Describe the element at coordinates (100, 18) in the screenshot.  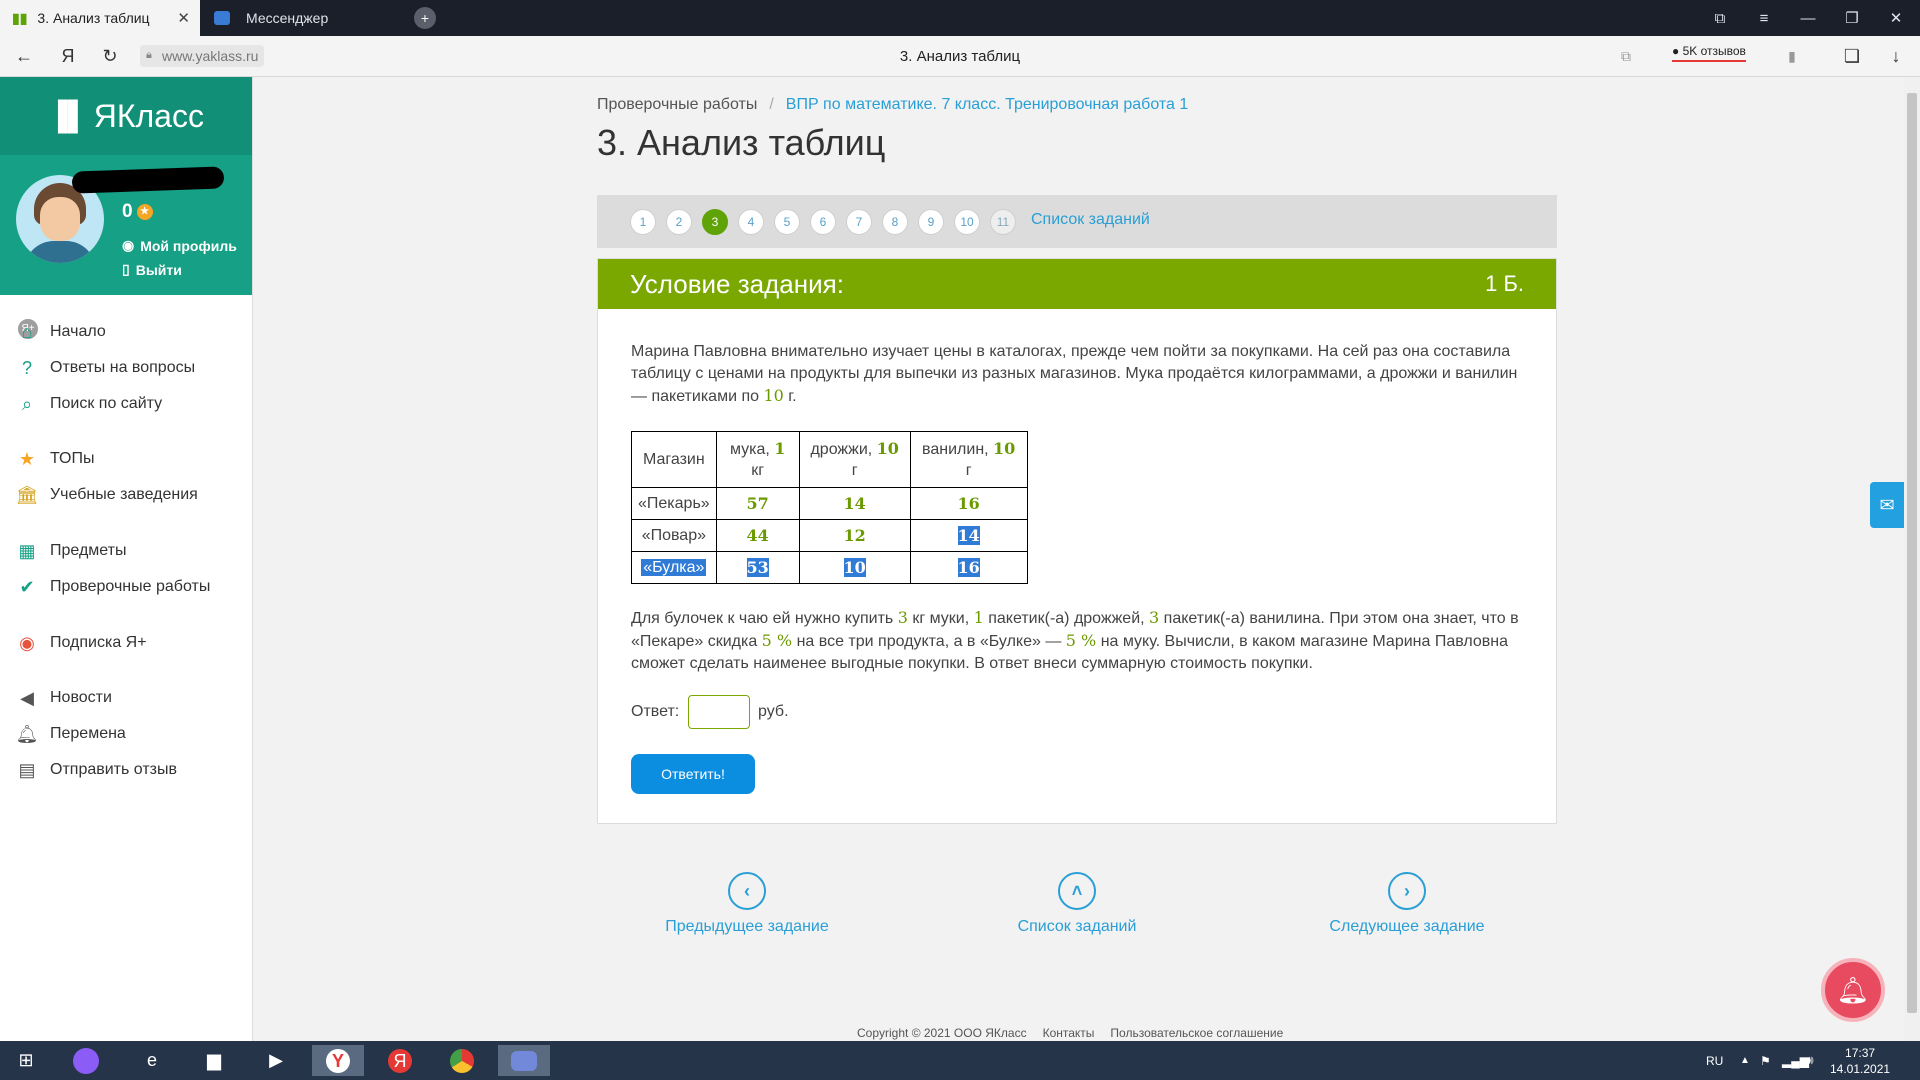
I see `browser-tab-active: ▮▮ 3. Анализ таблиц ✕` at that location.